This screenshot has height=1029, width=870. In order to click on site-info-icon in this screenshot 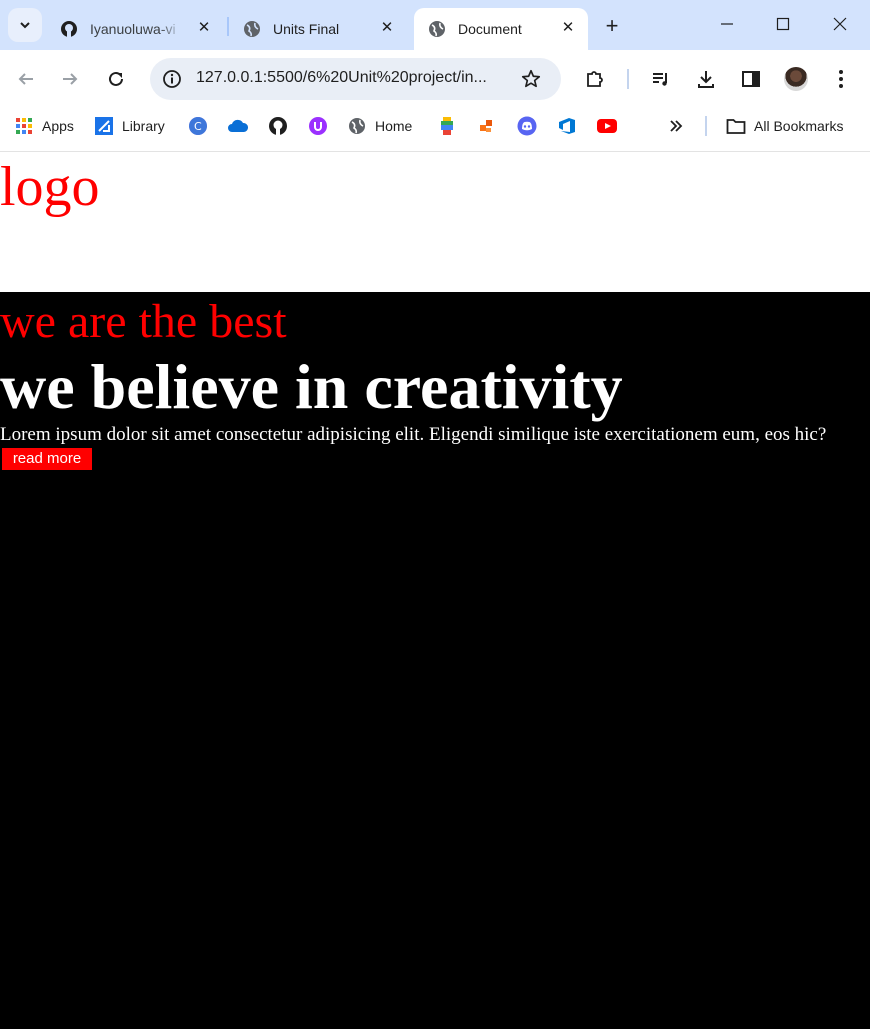, I will do `click(172, 79)`.